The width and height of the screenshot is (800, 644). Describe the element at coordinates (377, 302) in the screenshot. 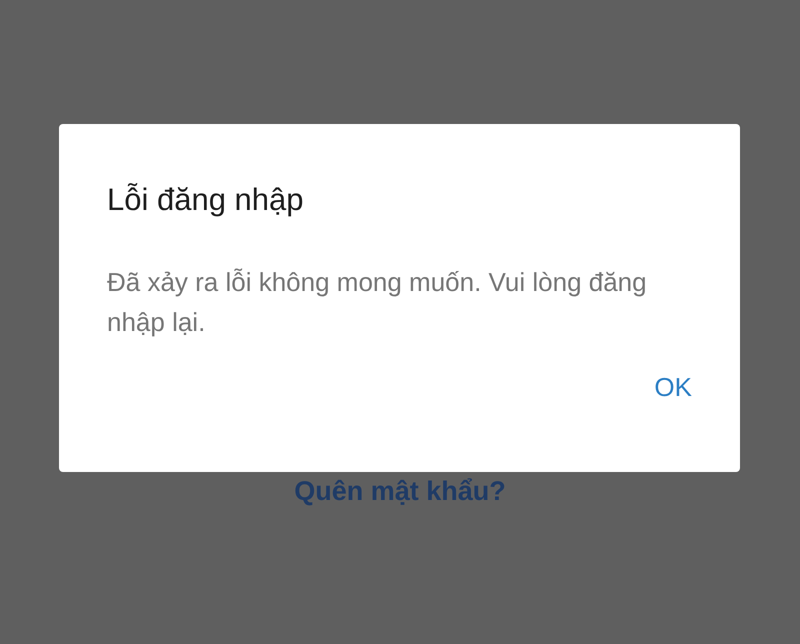

I see `dialog-message: Đã xảy ra lỗi không mong muốn. Vui lòng đăng nhập lại.` at that location.